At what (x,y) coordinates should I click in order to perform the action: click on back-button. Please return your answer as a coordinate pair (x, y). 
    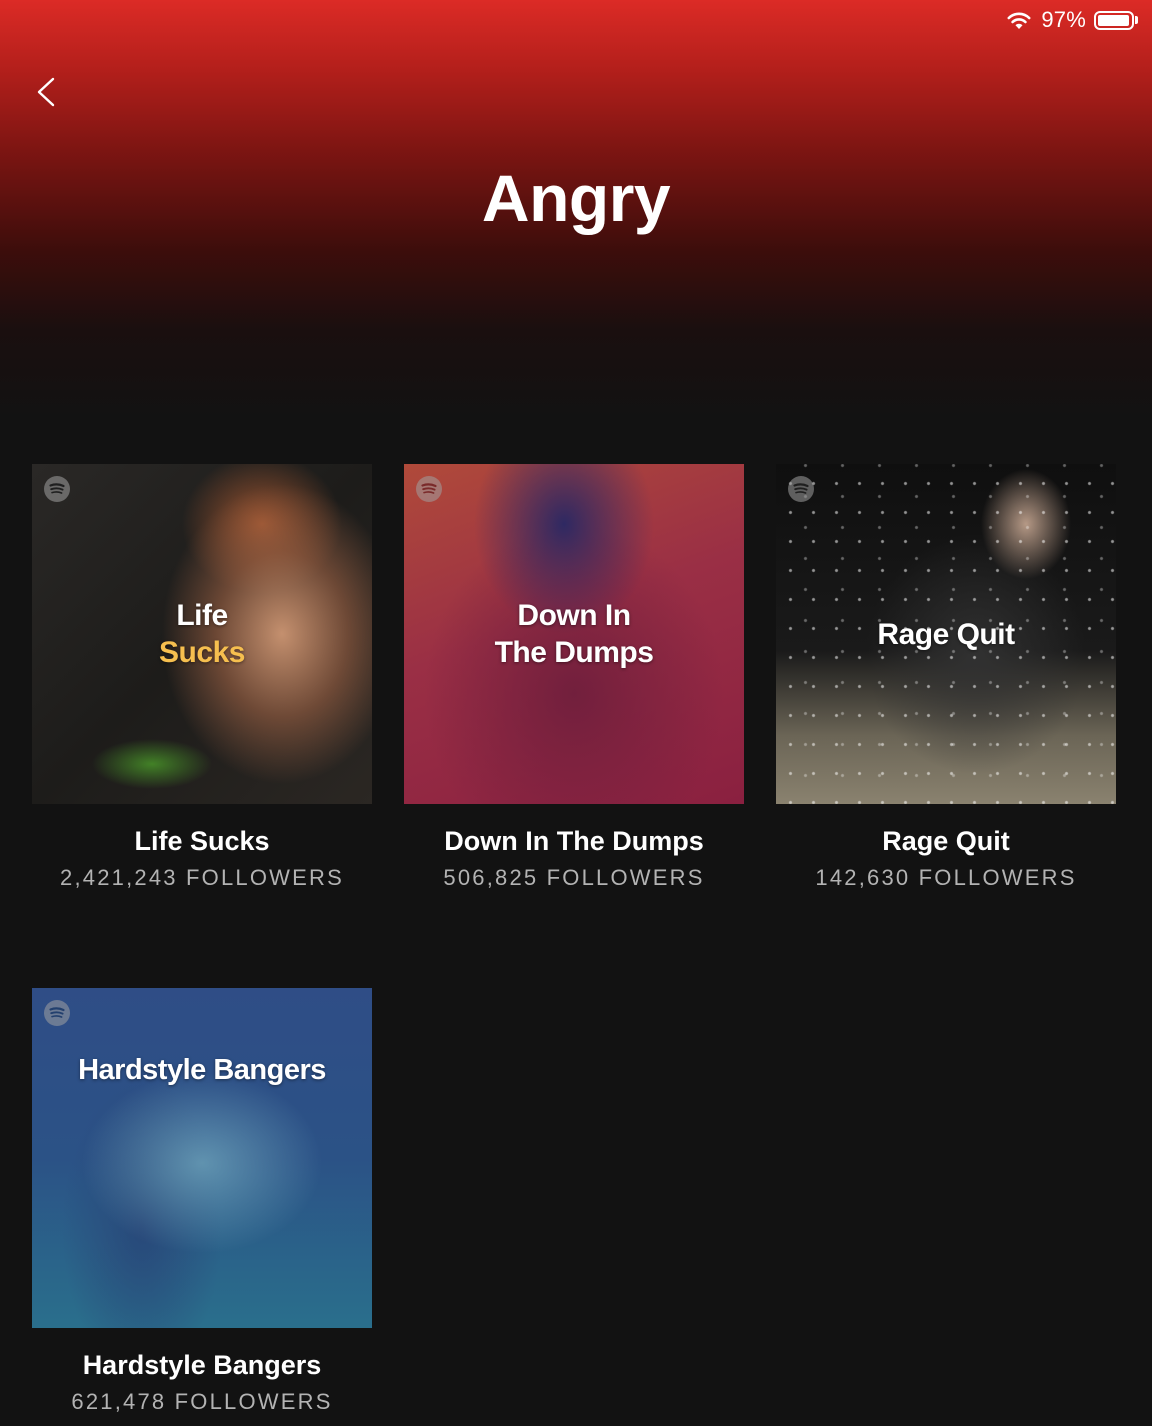
    Looking at the image, I should click on (48, 92).